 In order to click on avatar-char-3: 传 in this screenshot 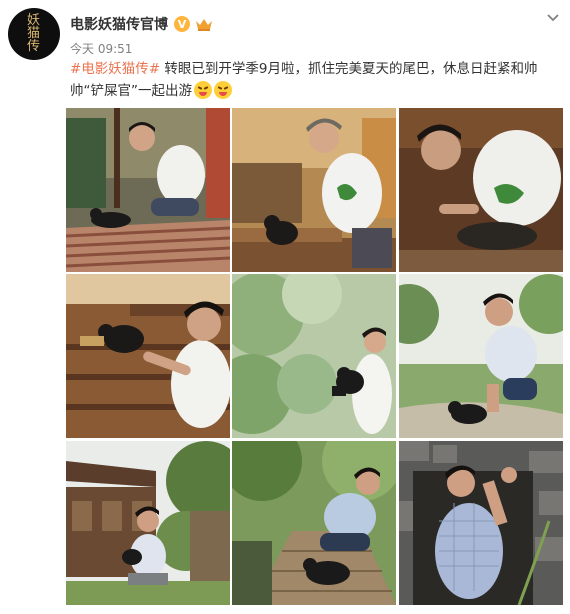, I will do `click(33, 46)`.